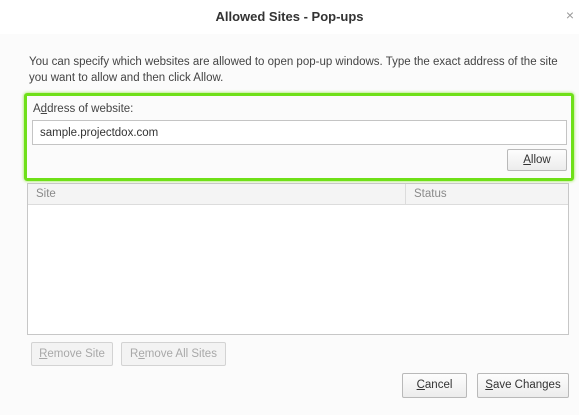  Describe the element at coordinates (90, 109) in the screenshot. I see `address-label-part2: dress of website:` at that location.